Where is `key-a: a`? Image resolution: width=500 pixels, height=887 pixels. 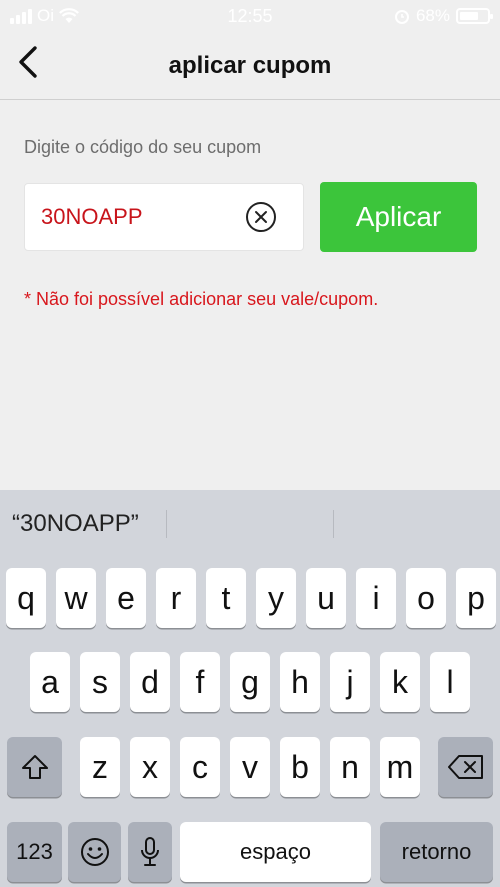
key-a: a is located at coordinates (50, 682).